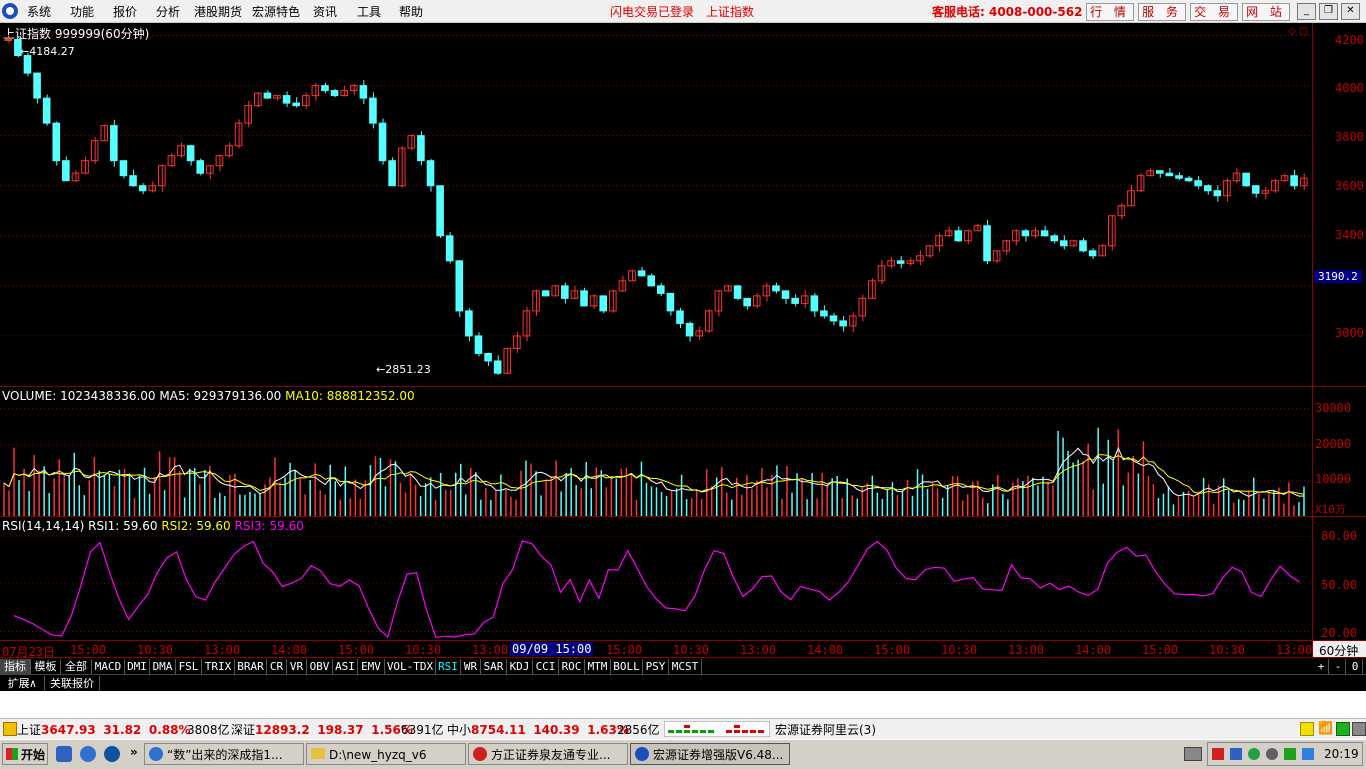  I want to click on desktop-icon, so click(64, 754).